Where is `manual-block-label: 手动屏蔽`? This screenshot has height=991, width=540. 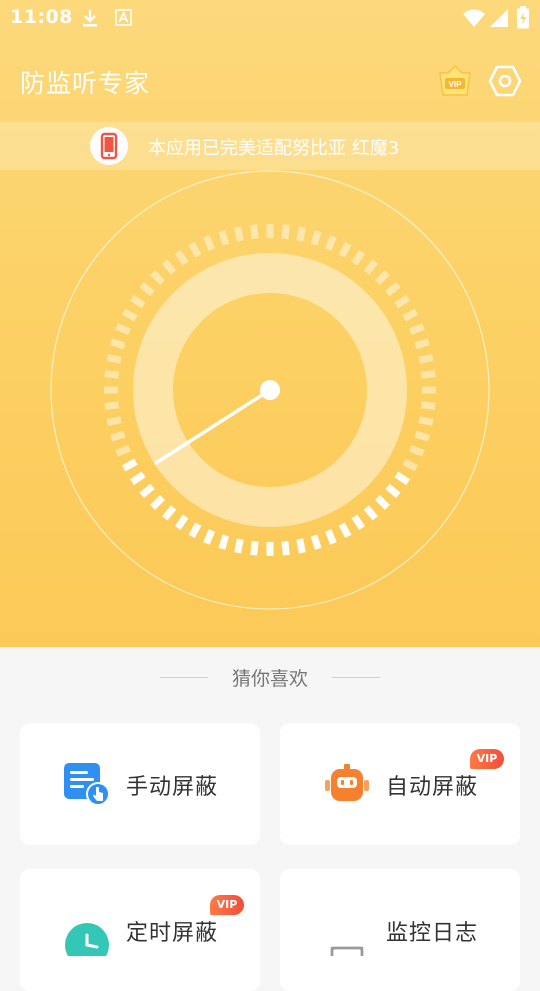 manual-block-label: 手动屏蔽 is located at coordinates (172, 787).